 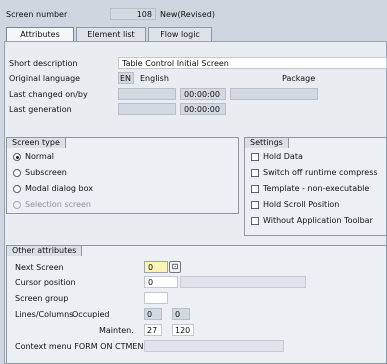 What do you see at coordinates (316, 188) in the screenshot?
I see `checkbox-template-non-executable-label: Template - non-executable` at bounding box center [316, 188].